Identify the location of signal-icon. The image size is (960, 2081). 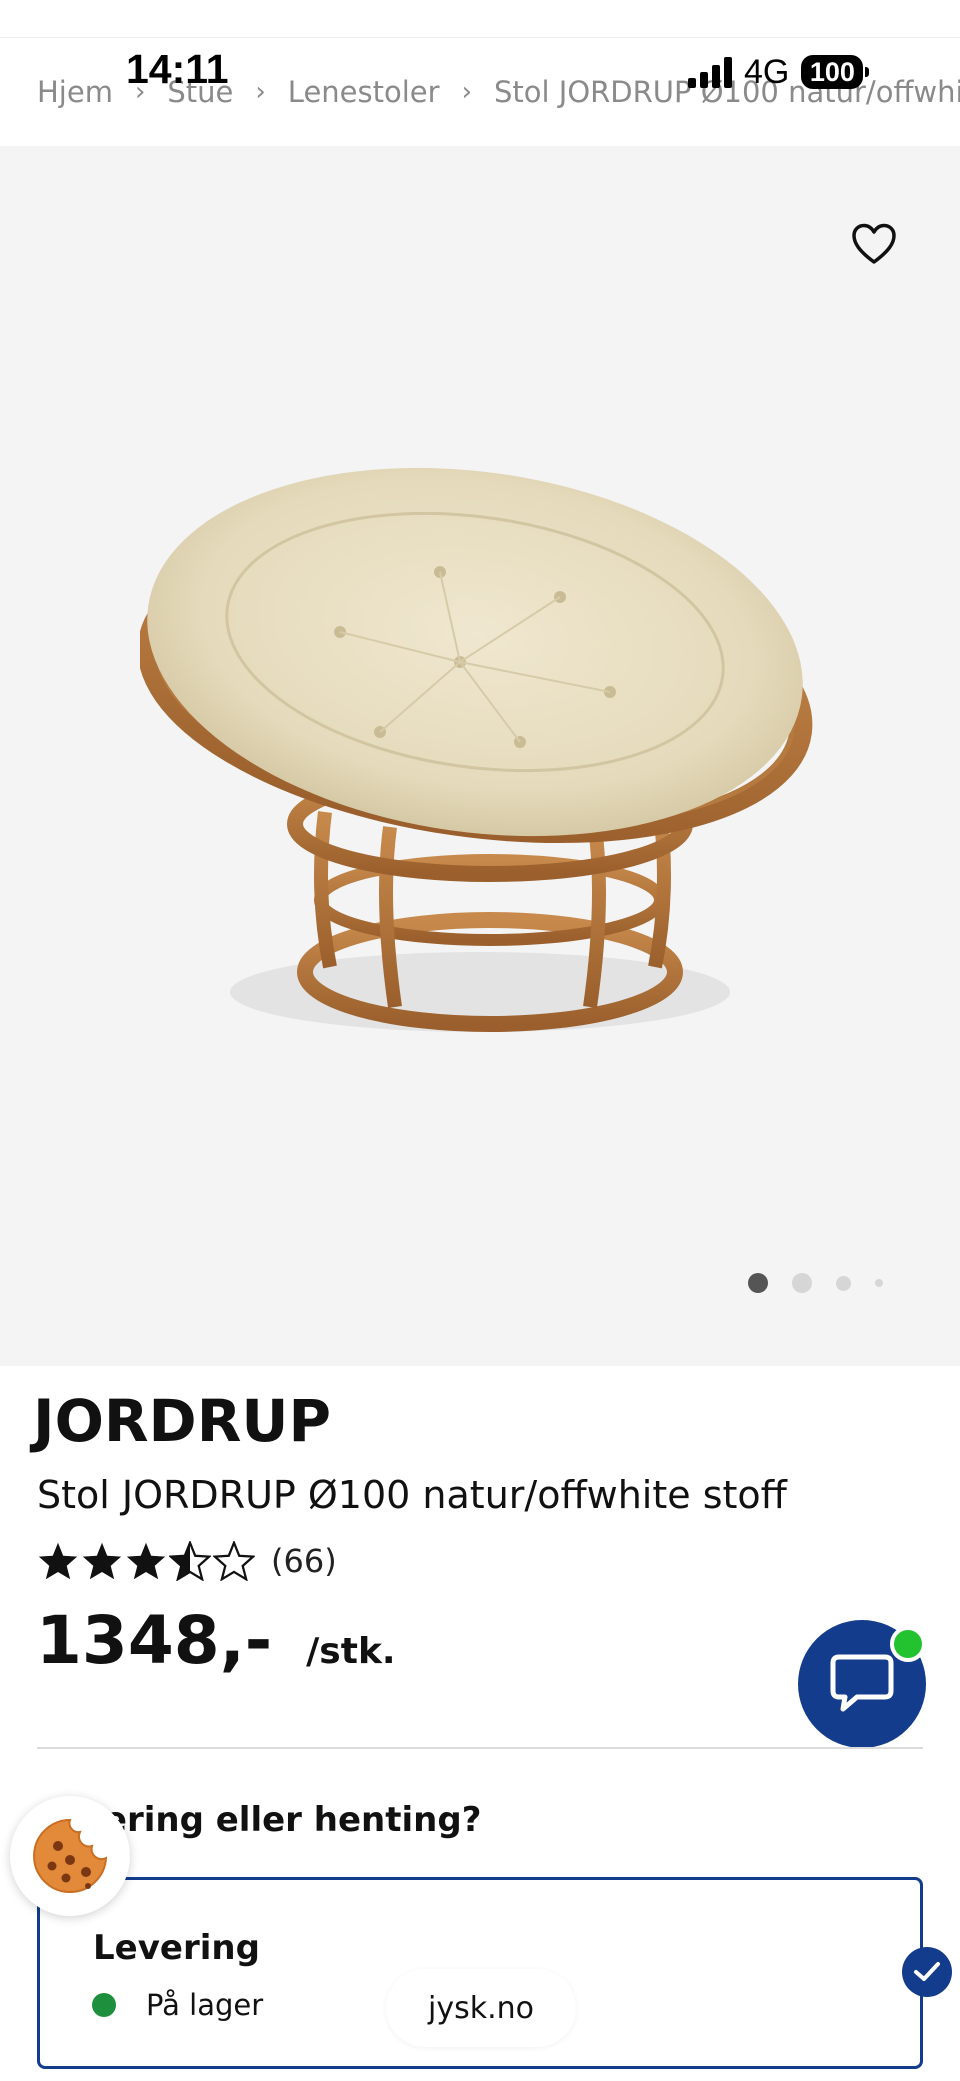
(710, 72).